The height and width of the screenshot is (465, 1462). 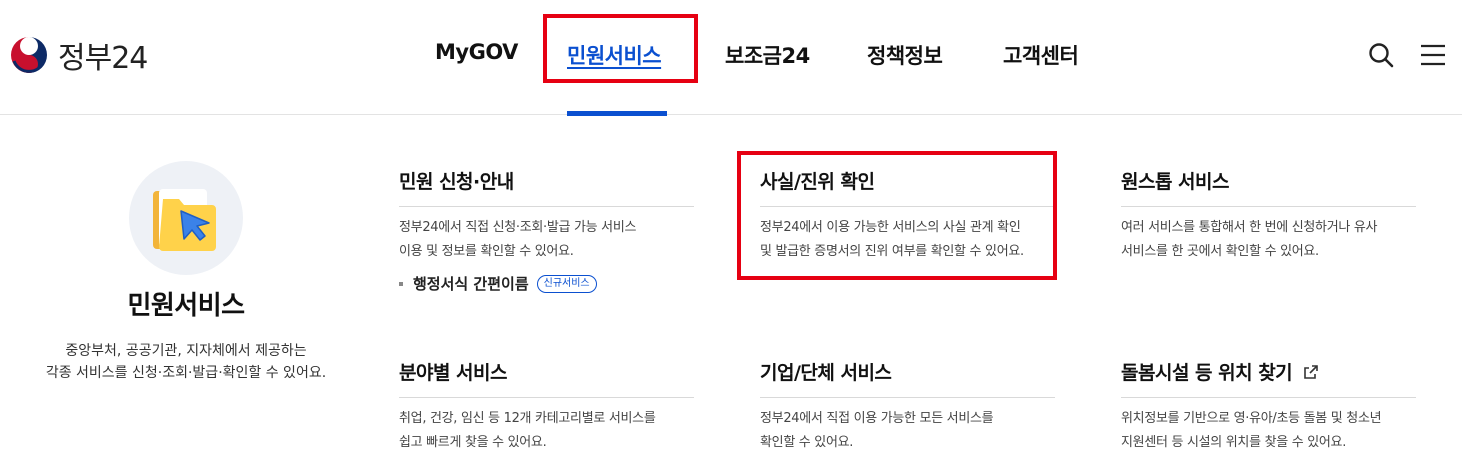 I want to click on external-link-icon, so click(x=1311, y=371).